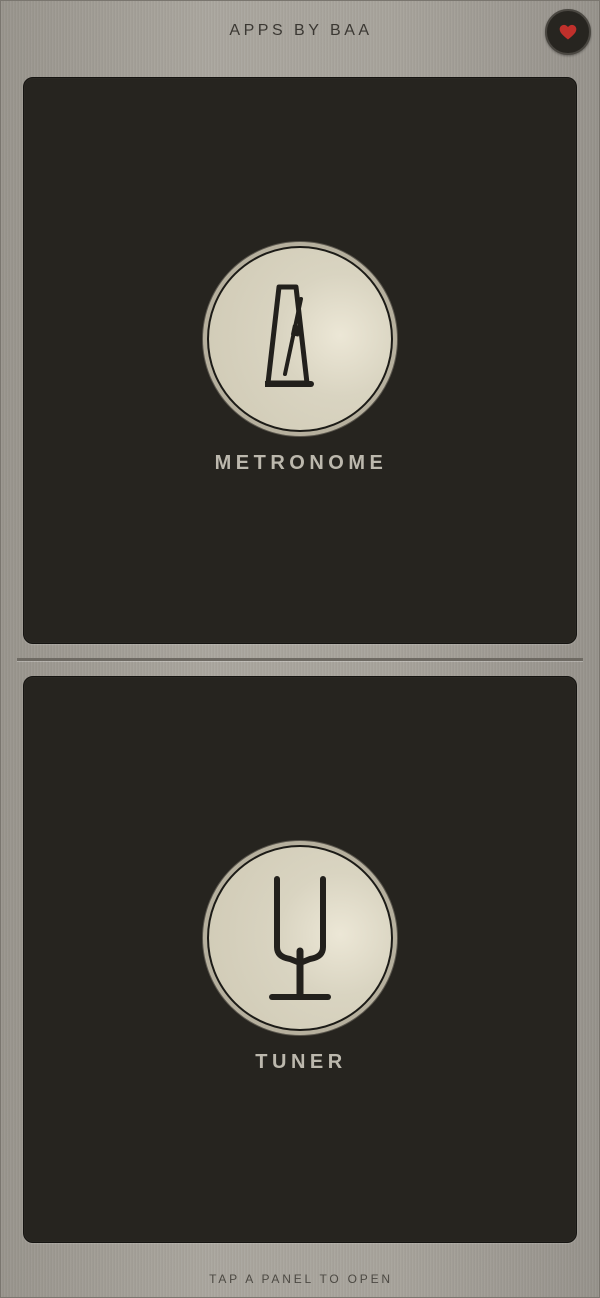  I want to click on metronome-dial, so click(300, 339).